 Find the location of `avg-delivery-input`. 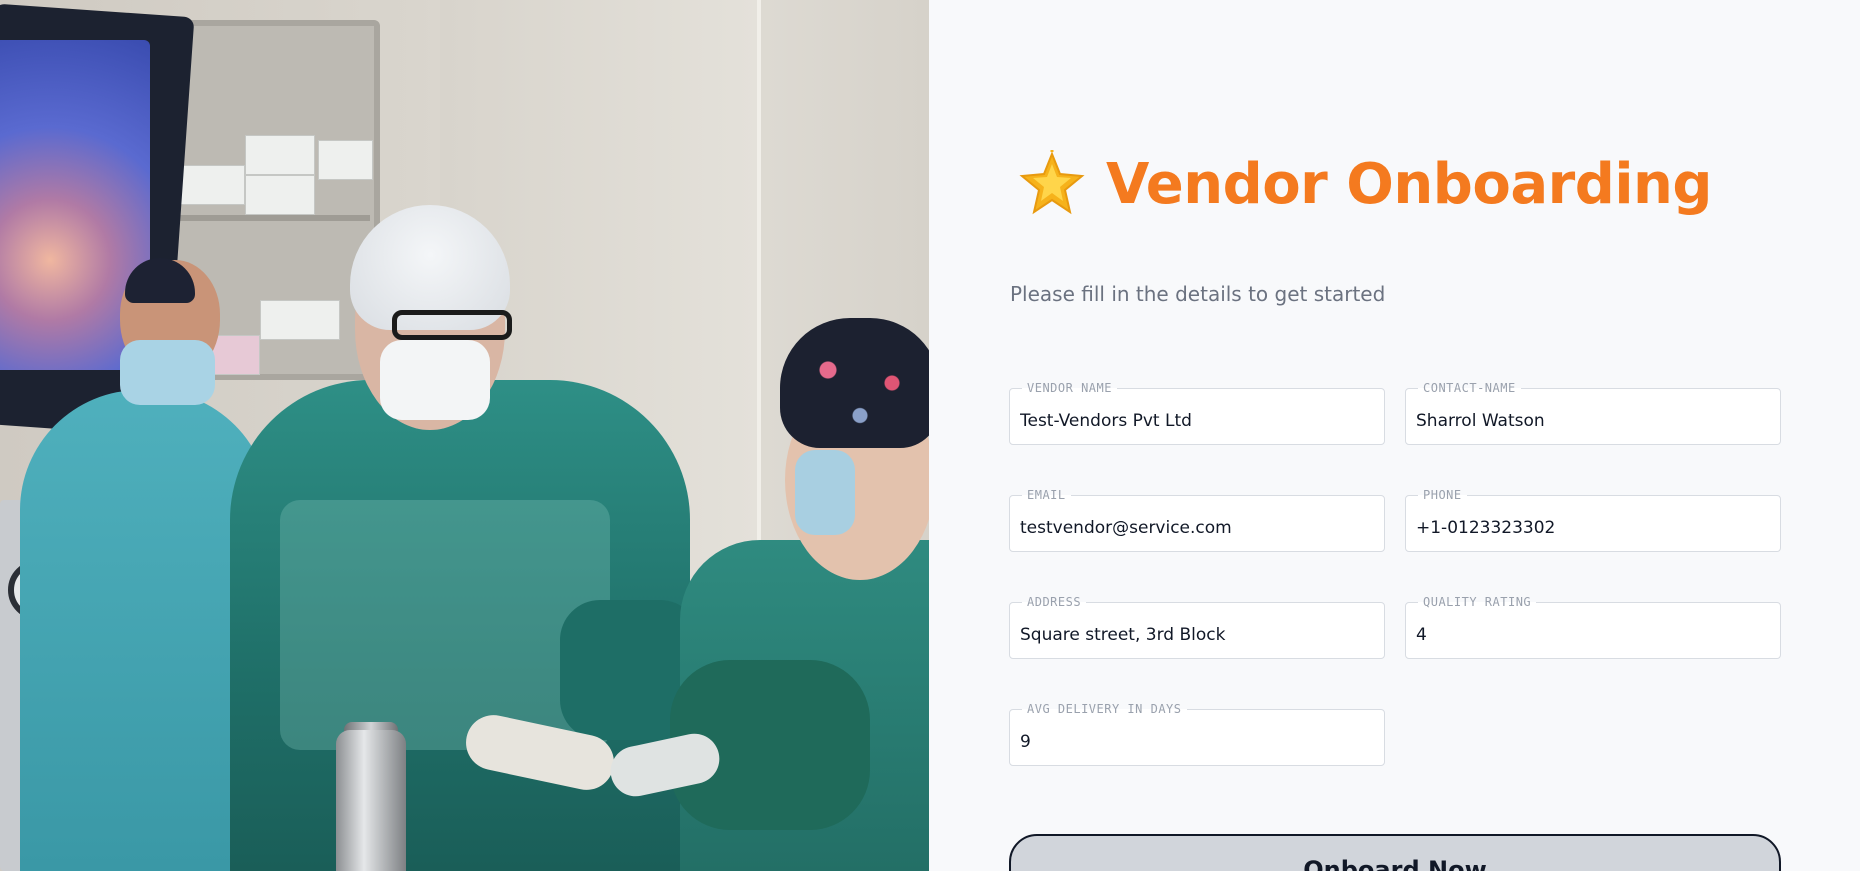

avg-delivery-input is located at coordinates (1197, 737).